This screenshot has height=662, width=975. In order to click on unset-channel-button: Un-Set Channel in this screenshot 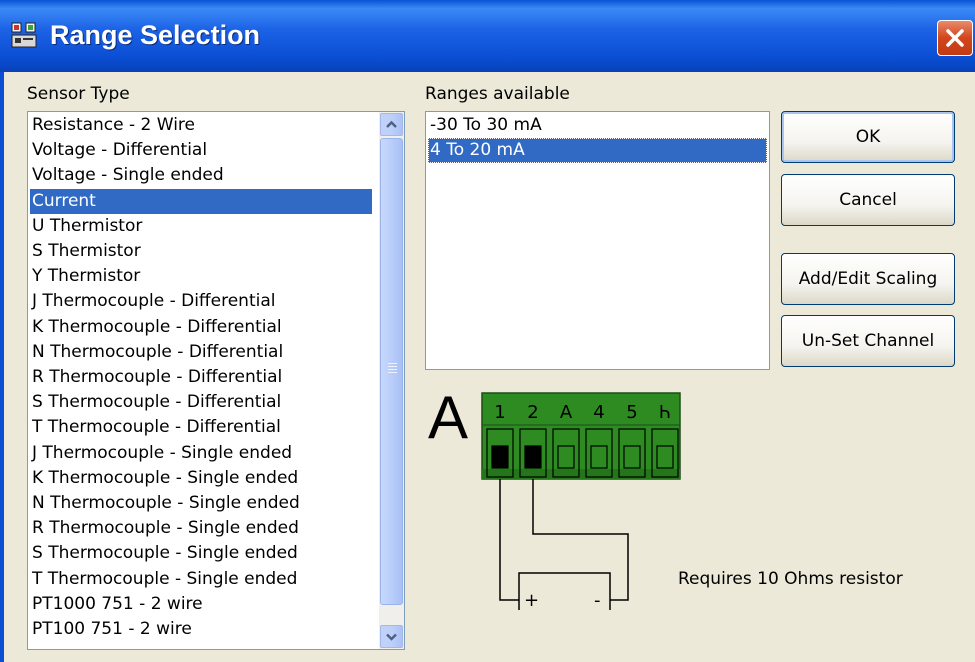, I will do `click(868, 341)`.